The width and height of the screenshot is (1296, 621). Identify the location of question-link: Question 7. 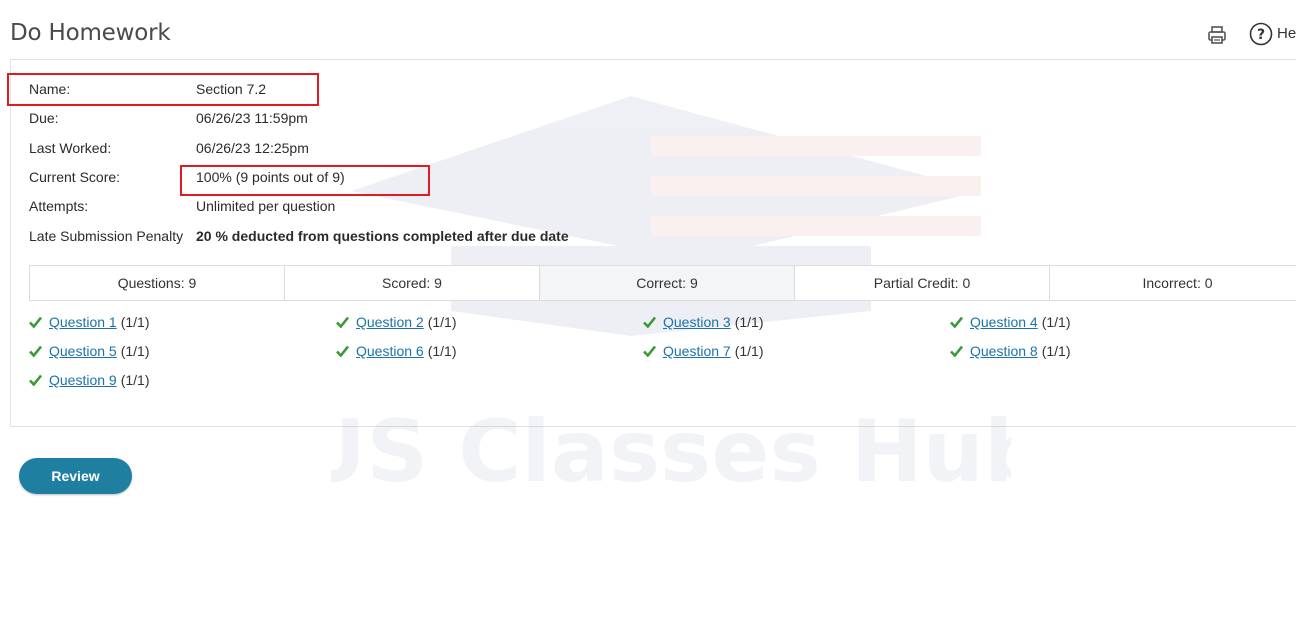
(697, 351).